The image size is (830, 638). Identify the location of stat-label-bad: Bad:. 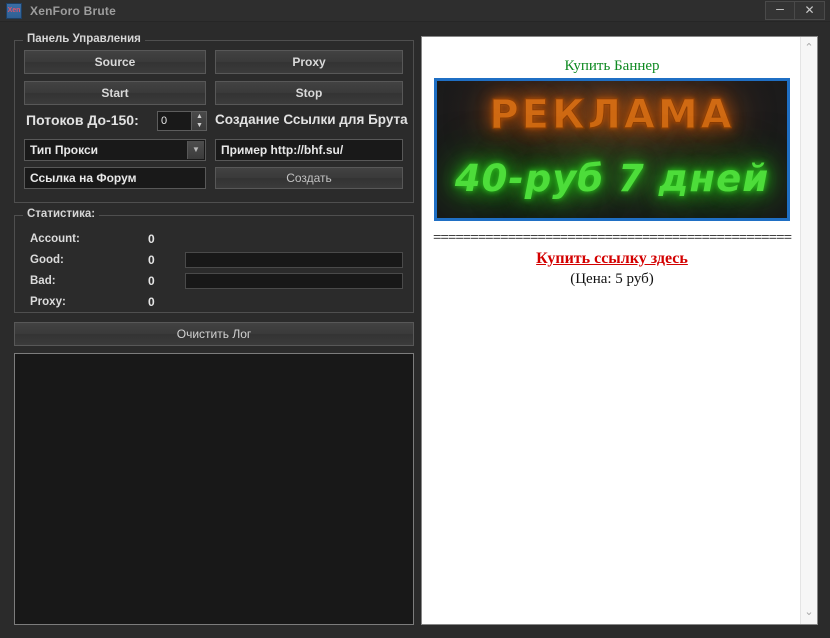
(43, 281).